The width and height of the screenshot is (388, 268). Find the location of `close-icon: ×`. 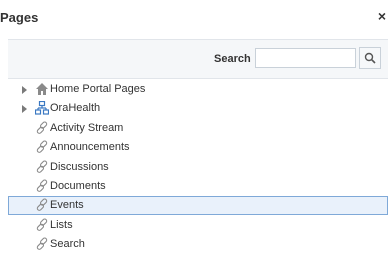

close-icon: × is located at coordinates (382, 16).